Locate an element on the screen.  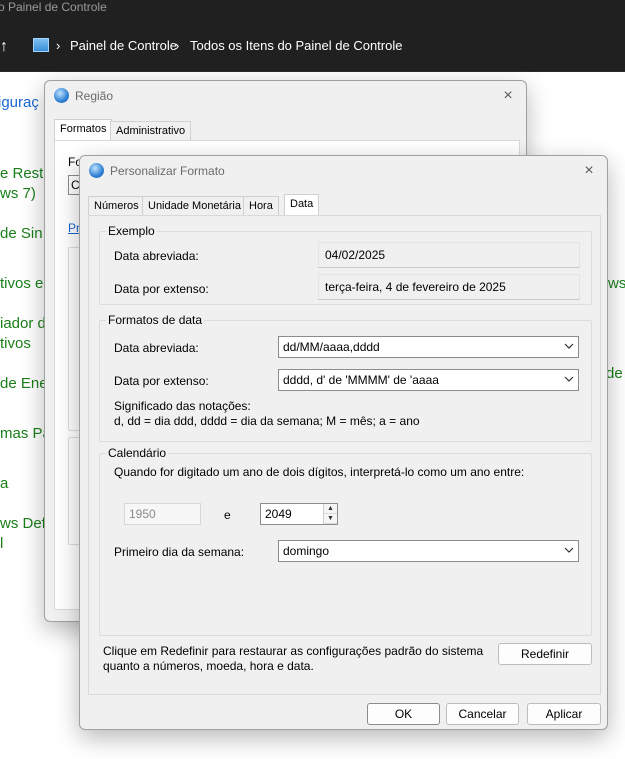
year-to-value: 2049 is located at coordinates (278, 514).